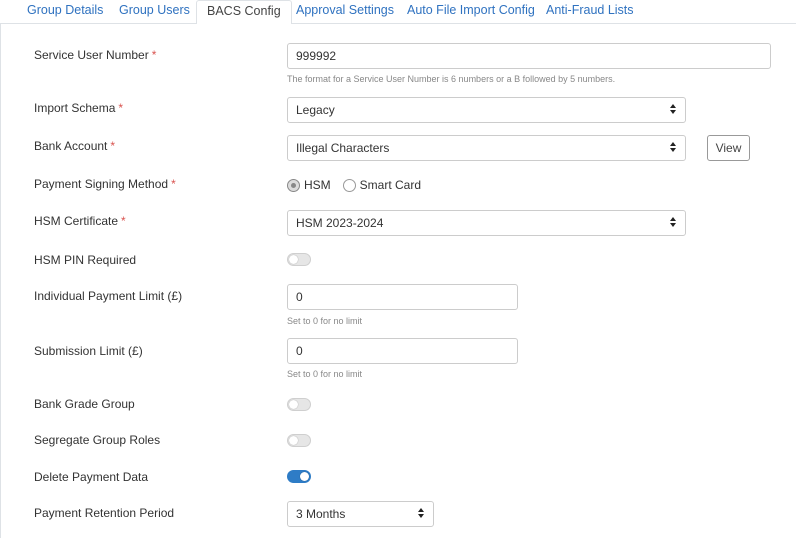 This screenshot has height=538, width=796. I want to click on payment-retention-period-value: 3 Months, so click(321, 514).